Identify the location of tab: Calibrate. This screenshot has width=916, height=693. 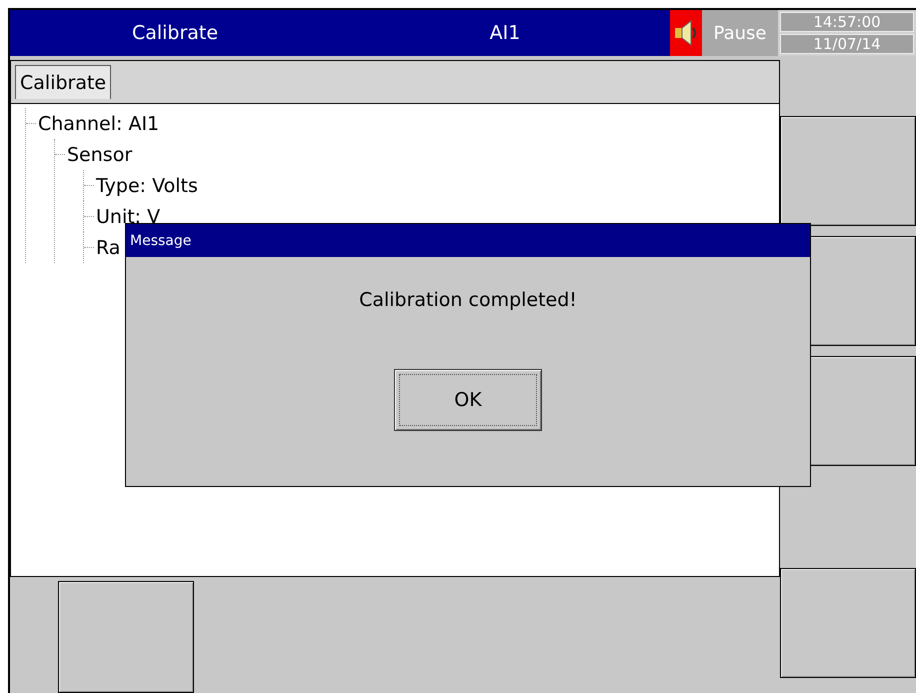
(63, 82).